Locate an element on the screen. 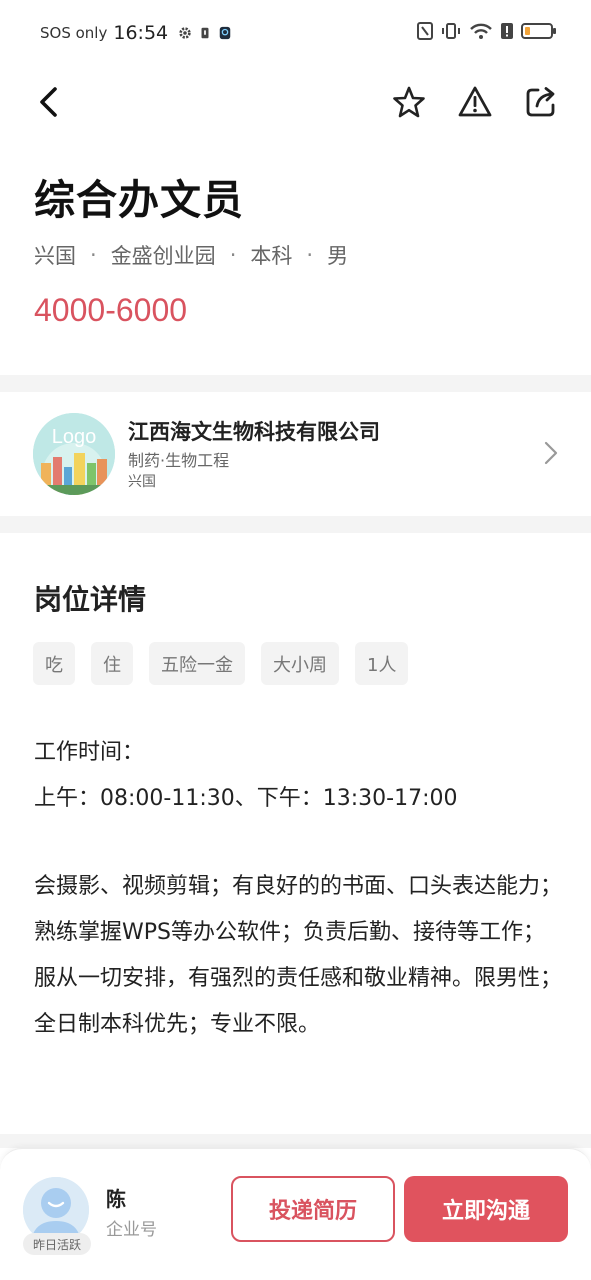 This screenshot has height=1280, width=591. chat-now-button: 立即沟通 is located at coordinates (486, 1209).